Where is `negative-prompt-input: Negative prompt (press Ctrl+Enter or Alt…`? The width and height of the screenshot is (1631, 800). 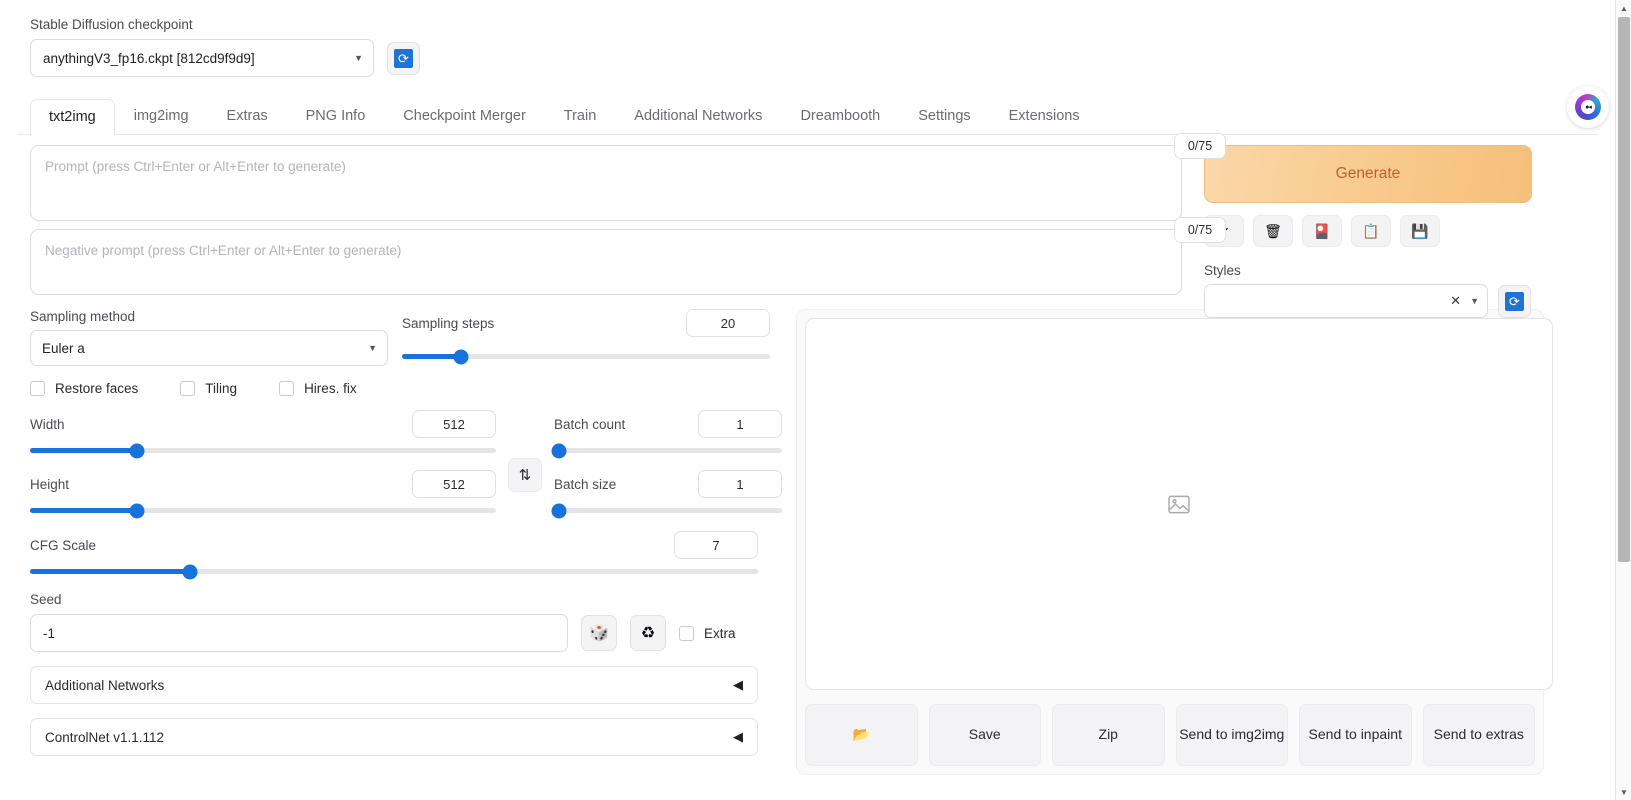 negative-prompt-input: Negative prompt (press Ctrl+Enter or Alt… is located at coordinates (606, 262).